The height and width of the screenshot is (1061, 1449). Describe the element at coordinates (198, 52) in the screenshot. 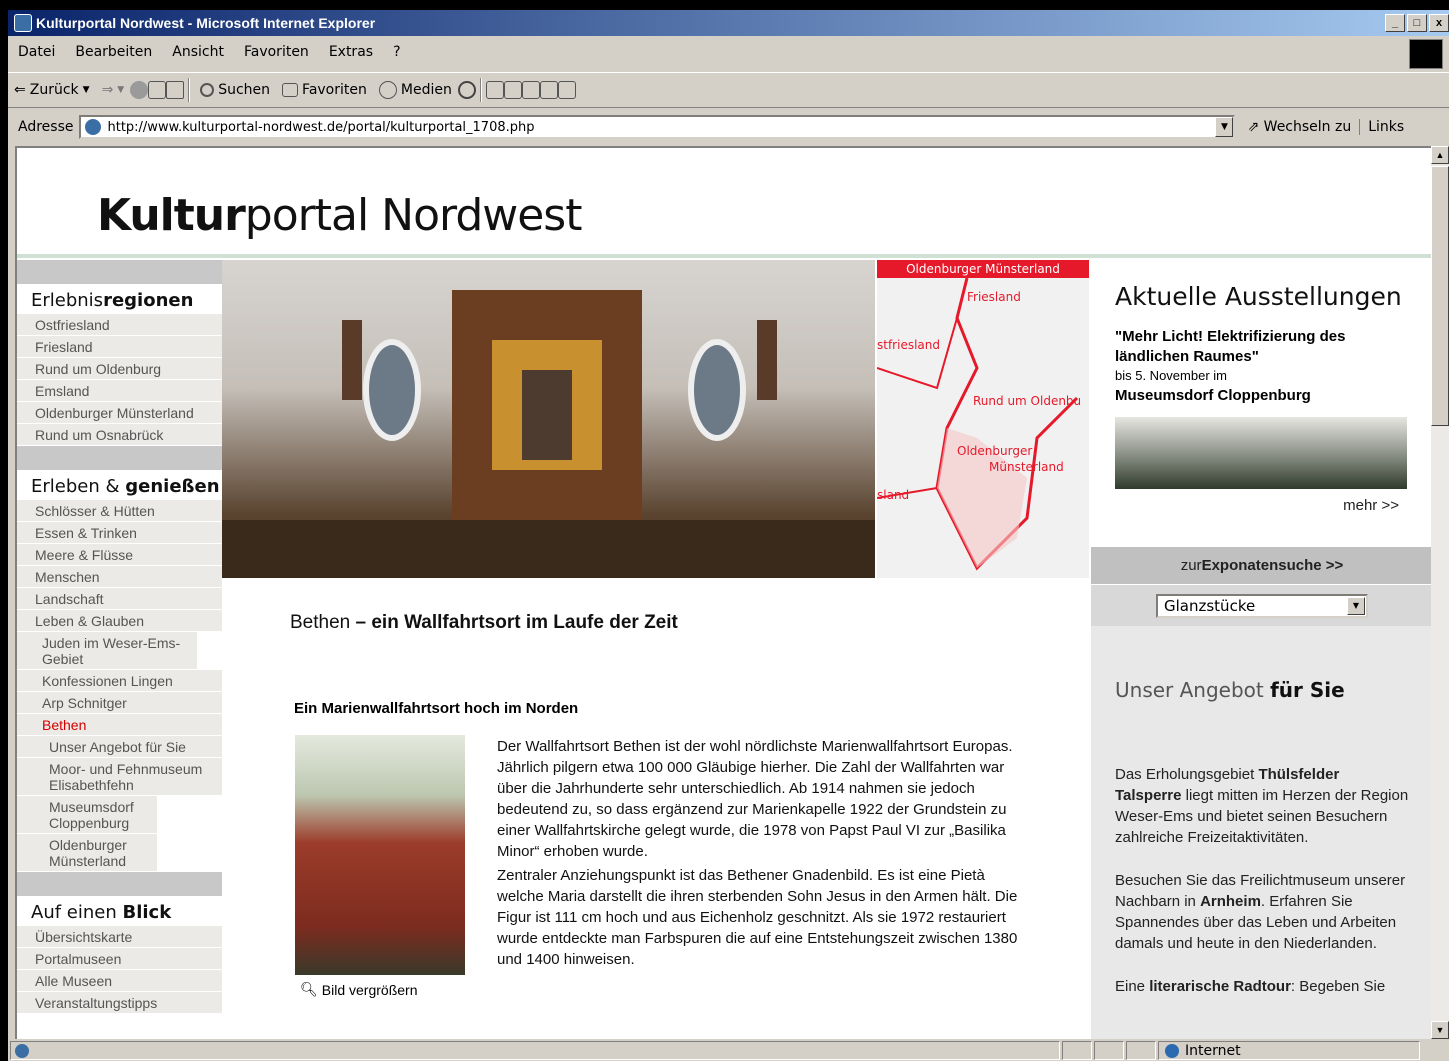

I see `menu-ansicht: Ansicht` at that location.